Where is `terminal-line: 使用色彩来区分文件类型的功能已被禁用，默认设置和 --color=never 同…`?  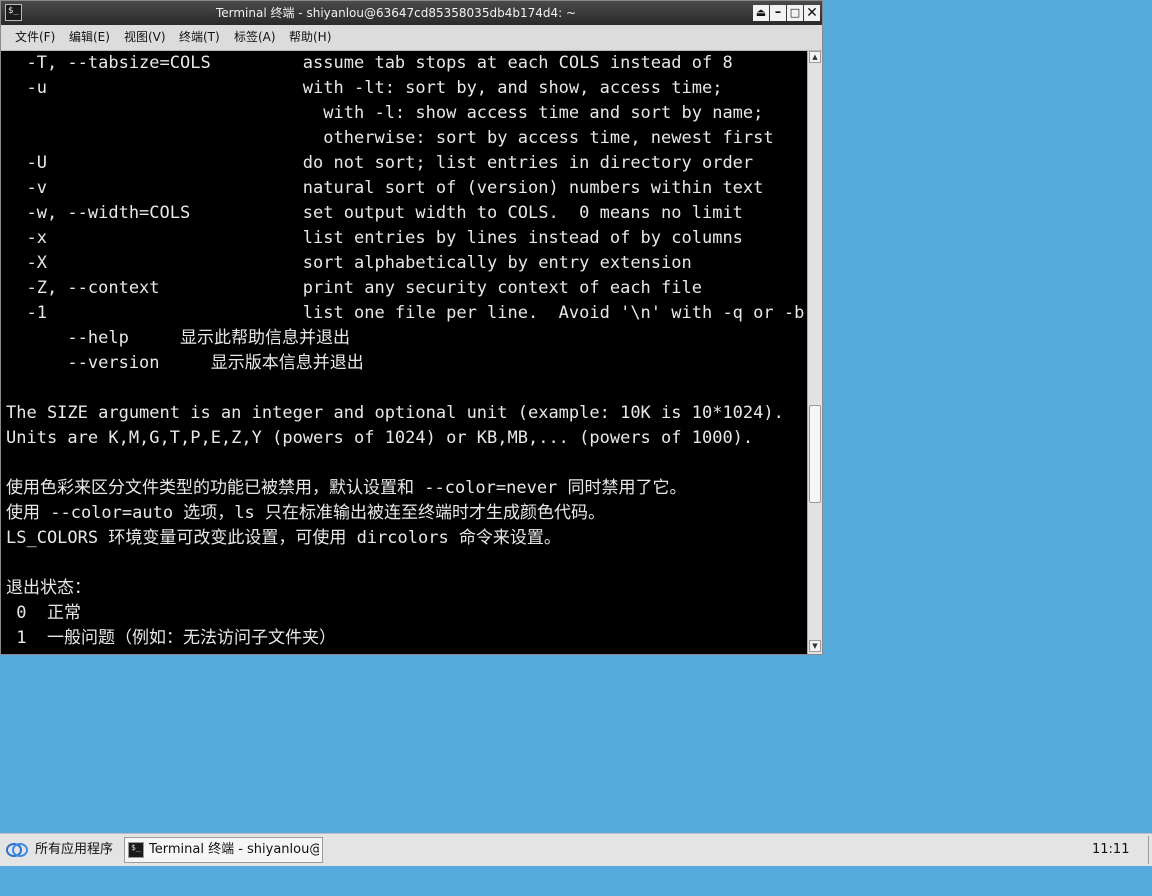 terminal-line: 使用色彩来区分文件类型的功能已被禁用，默认设置和 --color=never 同… is located at coordinates (346, 488).